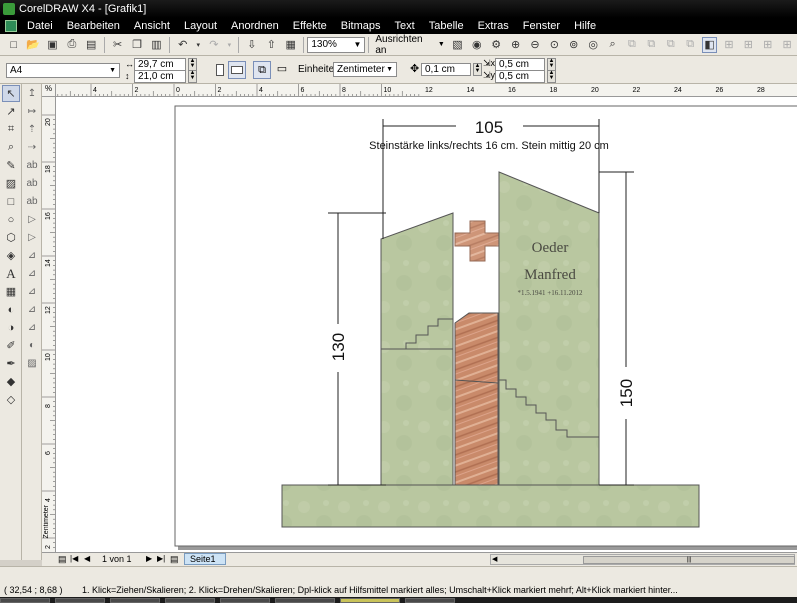  What do you see at coordinates (786, 45) in the screenshot?
I see `align-icon-4: ⊞` at bounding box center [786, 45].